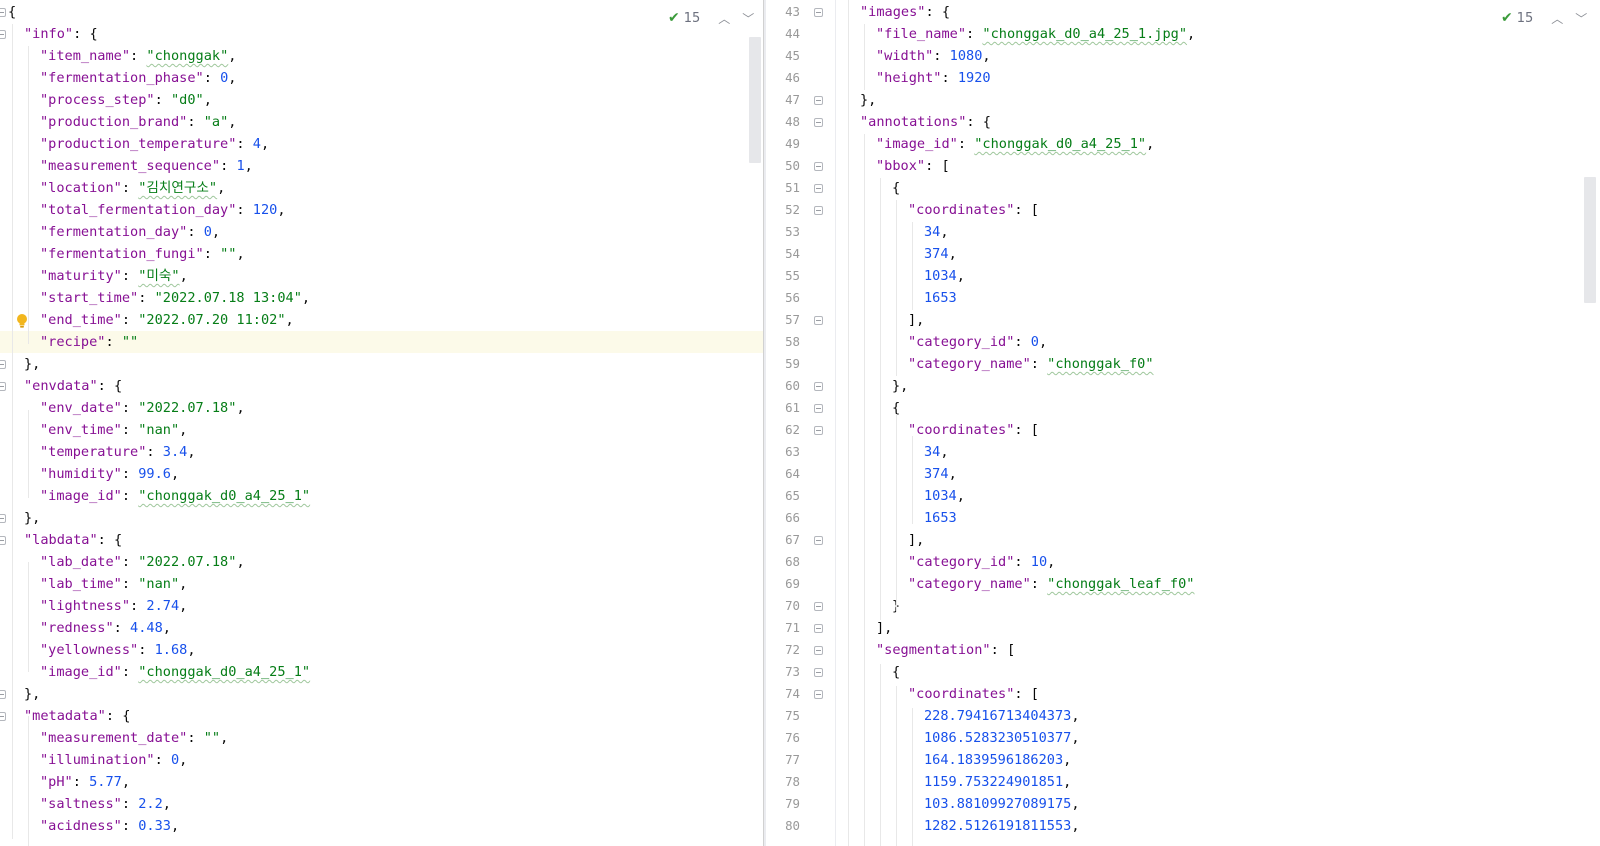 The height and width of the screenshot is (846, 1600). Describe the element at coordinates (381, 78) in the screenshot. I see `code-line: "fermentation_phase": 0,` at that location.